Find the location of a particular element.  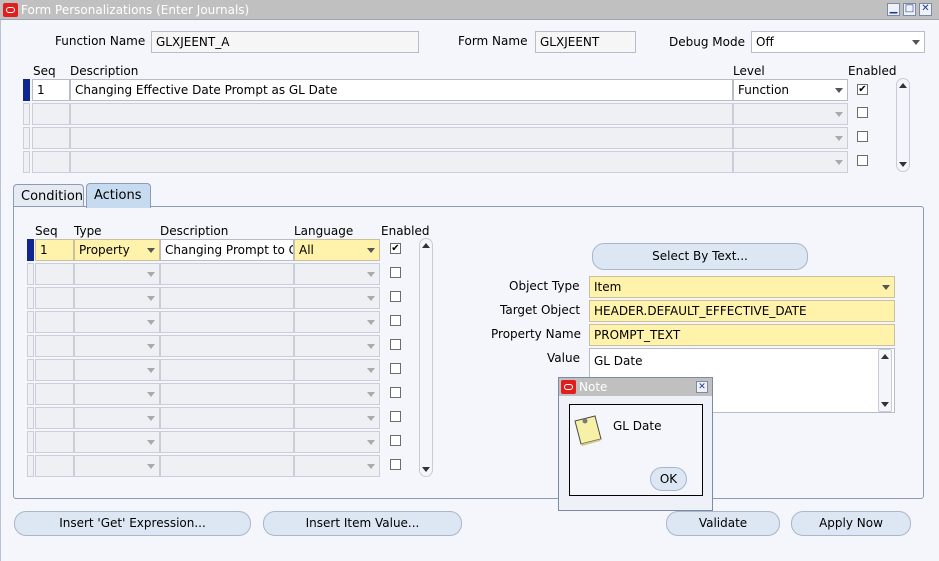

rule-seq-field: 1 is located at coordinates (51, 90).